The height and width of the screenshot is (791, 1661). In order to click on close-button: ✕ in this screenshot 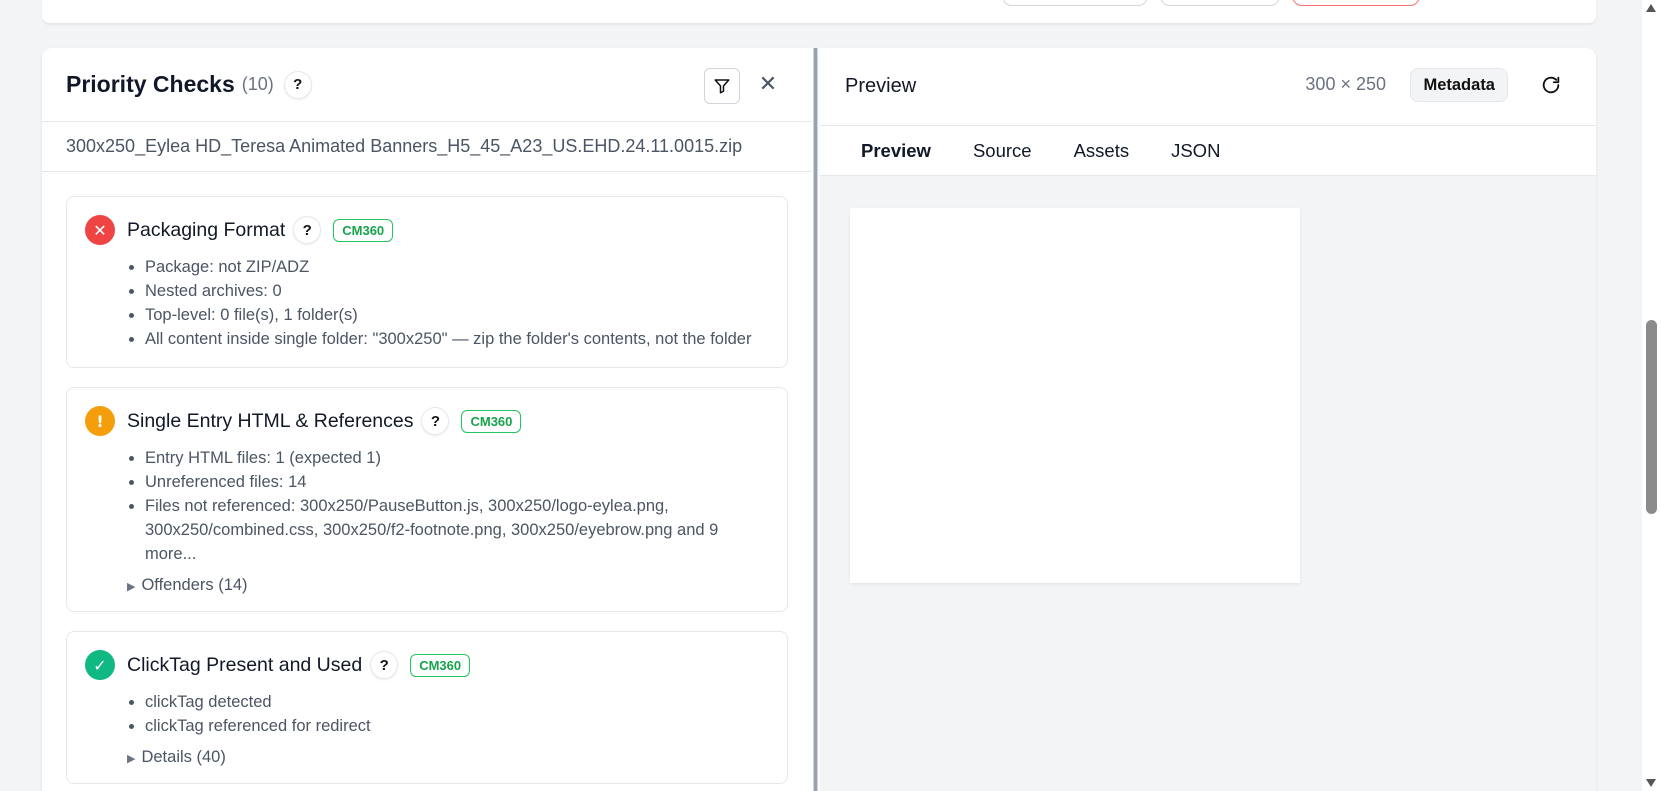, I will do `click(768, 84)`.